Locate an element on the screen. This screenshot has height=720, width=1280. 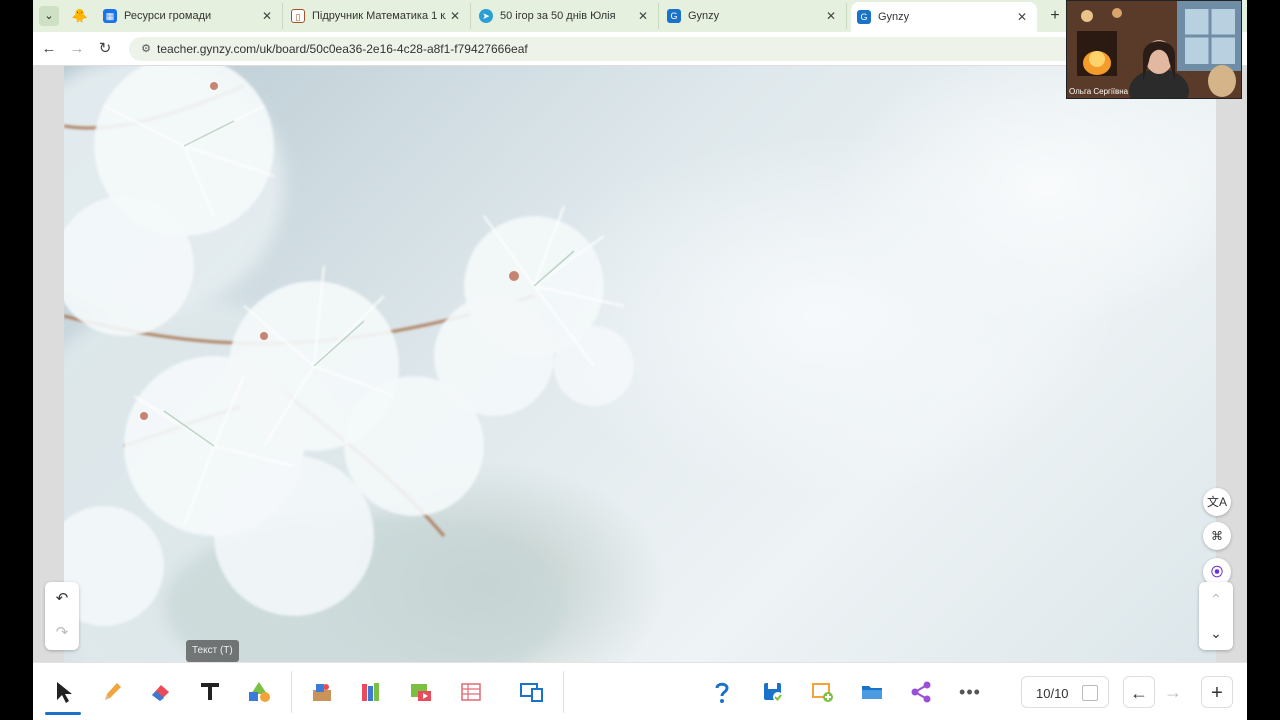
translate-icon: 文A is located at coordinates (1217, 502).